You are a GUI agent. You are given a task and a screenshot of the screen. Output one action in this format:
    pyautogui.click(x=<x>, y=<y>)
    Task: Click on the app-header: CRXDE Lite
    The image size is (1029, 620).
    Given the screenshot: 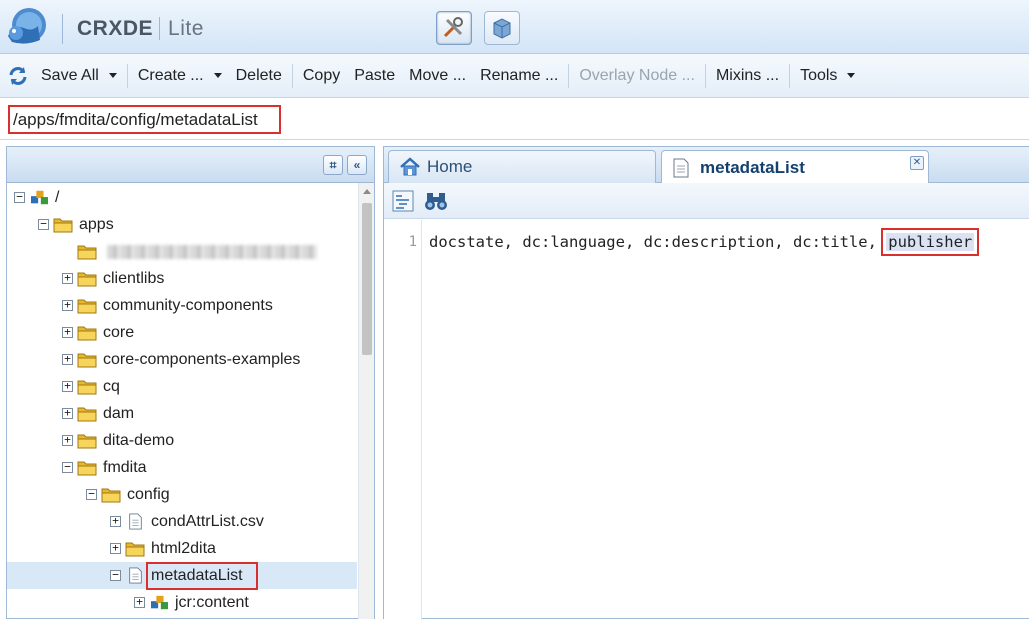 What is the action you would take?
    pyautogui.click(x=514, y=27)
    